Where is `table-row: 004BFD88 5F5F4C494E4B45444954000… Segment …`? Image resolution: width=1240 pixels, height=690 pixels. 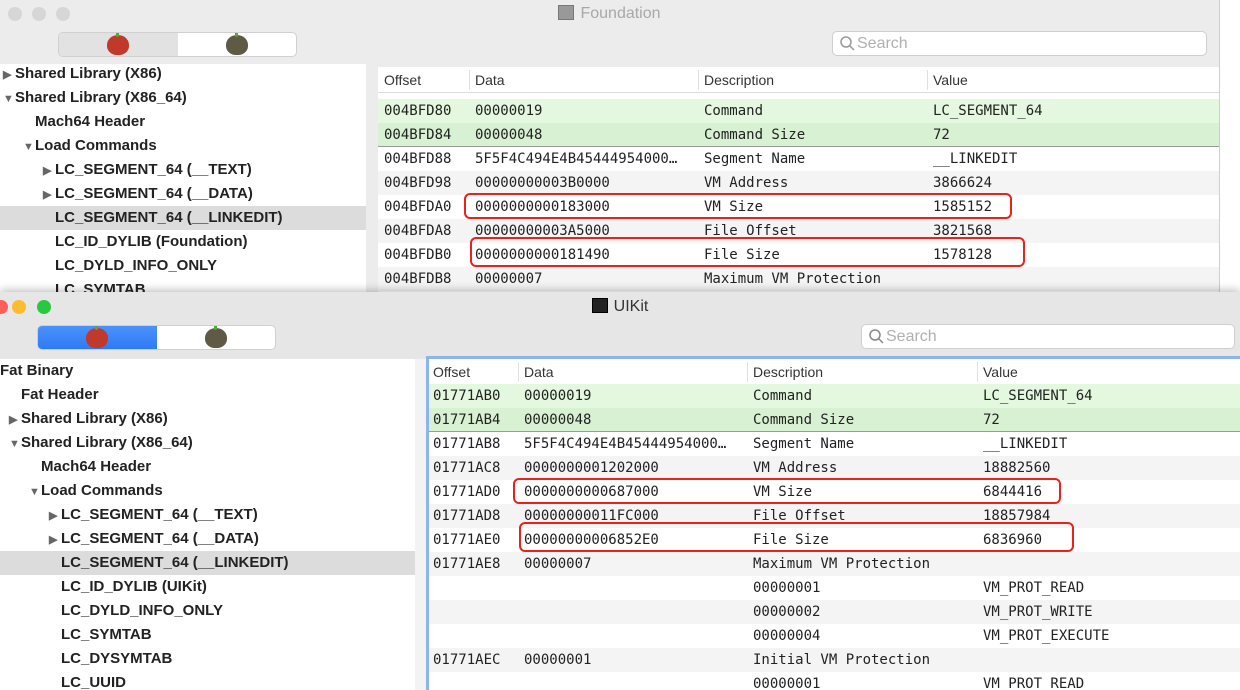 table-row: 004BFD88 5F5F4C494E4B45444954000… Segment … is located at coordinates (798, 159).